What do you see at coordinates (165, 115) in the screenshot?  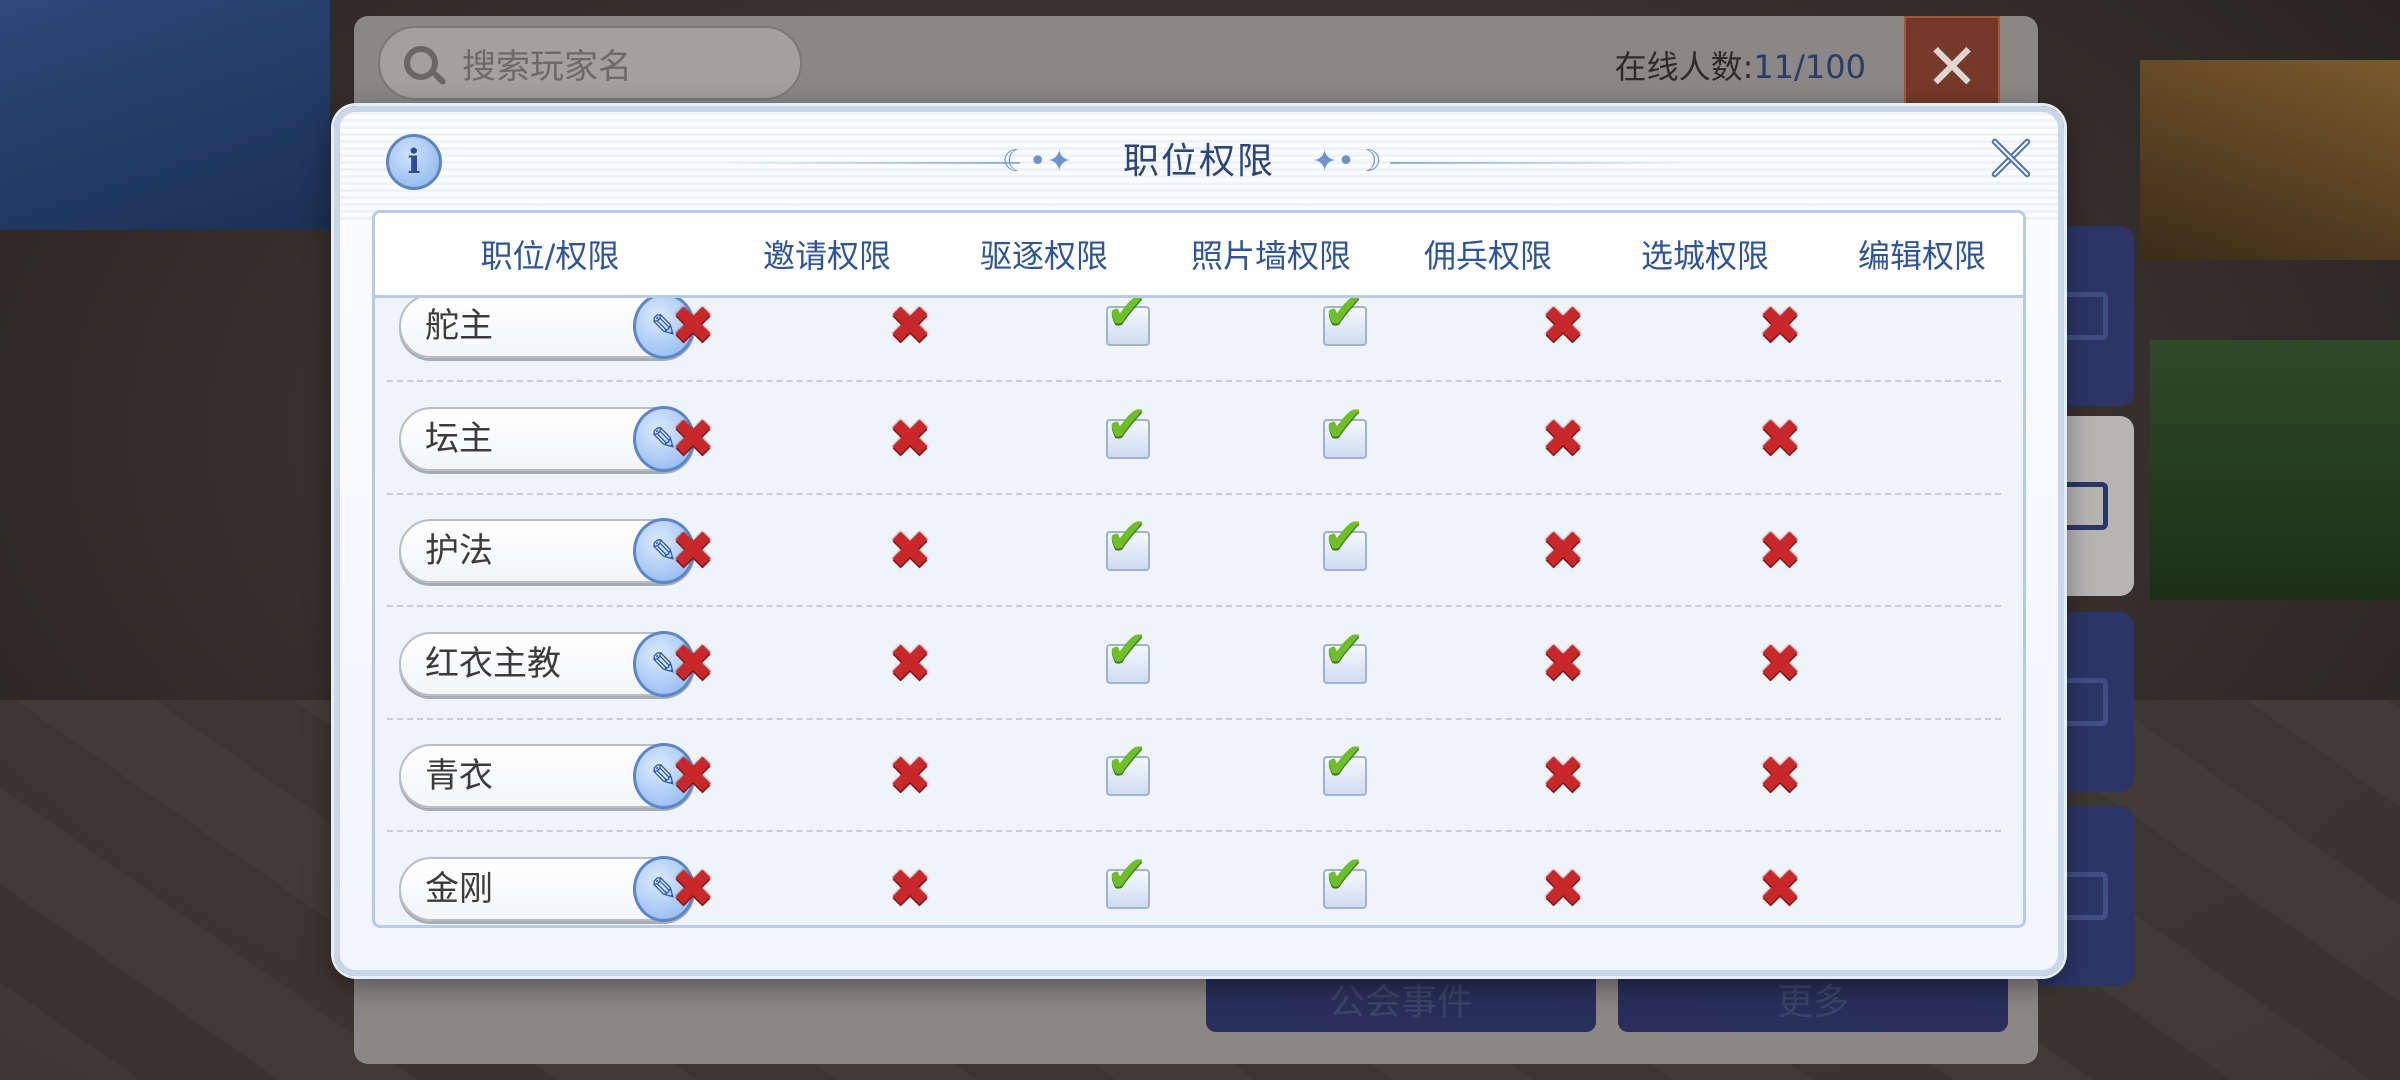 I see `background-fountain` at bounding box center [165, 115].